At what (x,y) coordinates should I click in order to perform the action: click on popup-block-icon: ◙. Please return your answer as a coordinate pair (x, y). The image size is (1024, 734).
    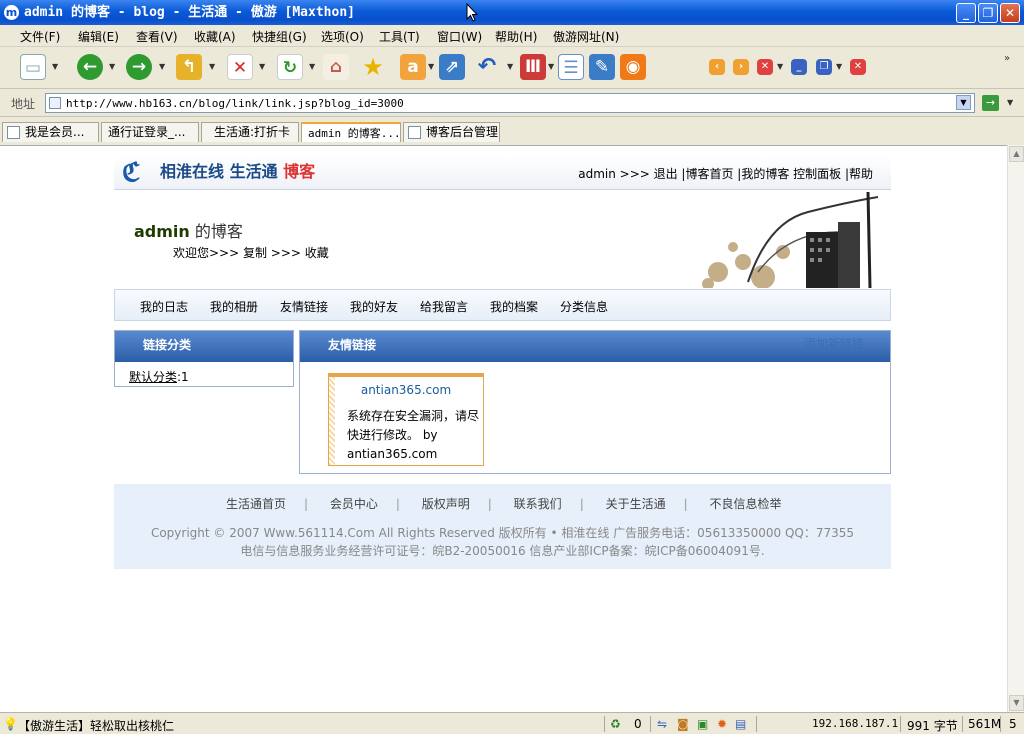
    Looking at the image, I should click on (683, 724).